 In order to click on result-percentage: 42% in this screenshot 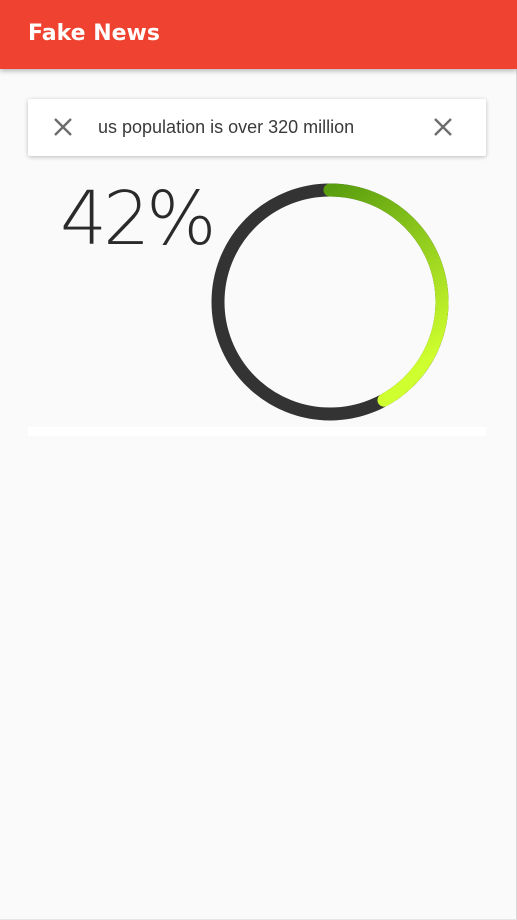, I will do `click(138, 219)`.